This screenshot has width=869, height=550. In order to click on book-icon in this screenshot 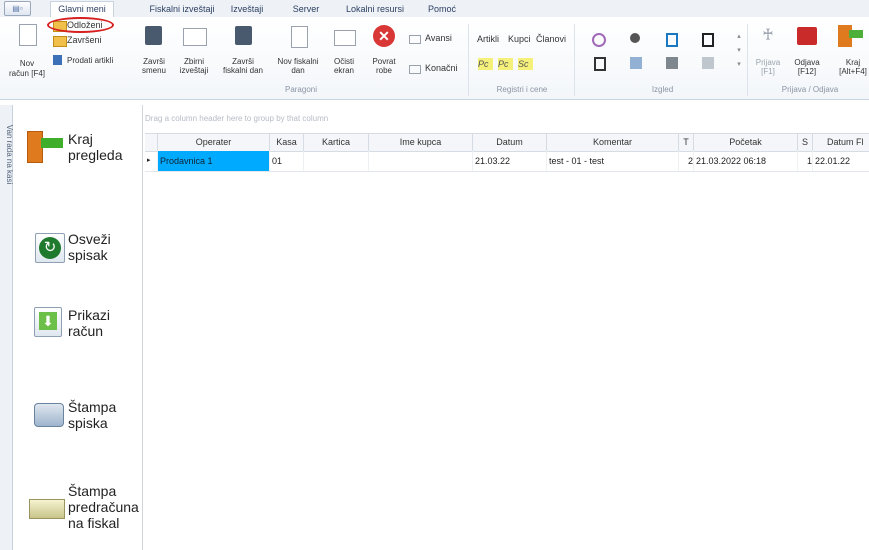, I will do `click(57, 60)`.